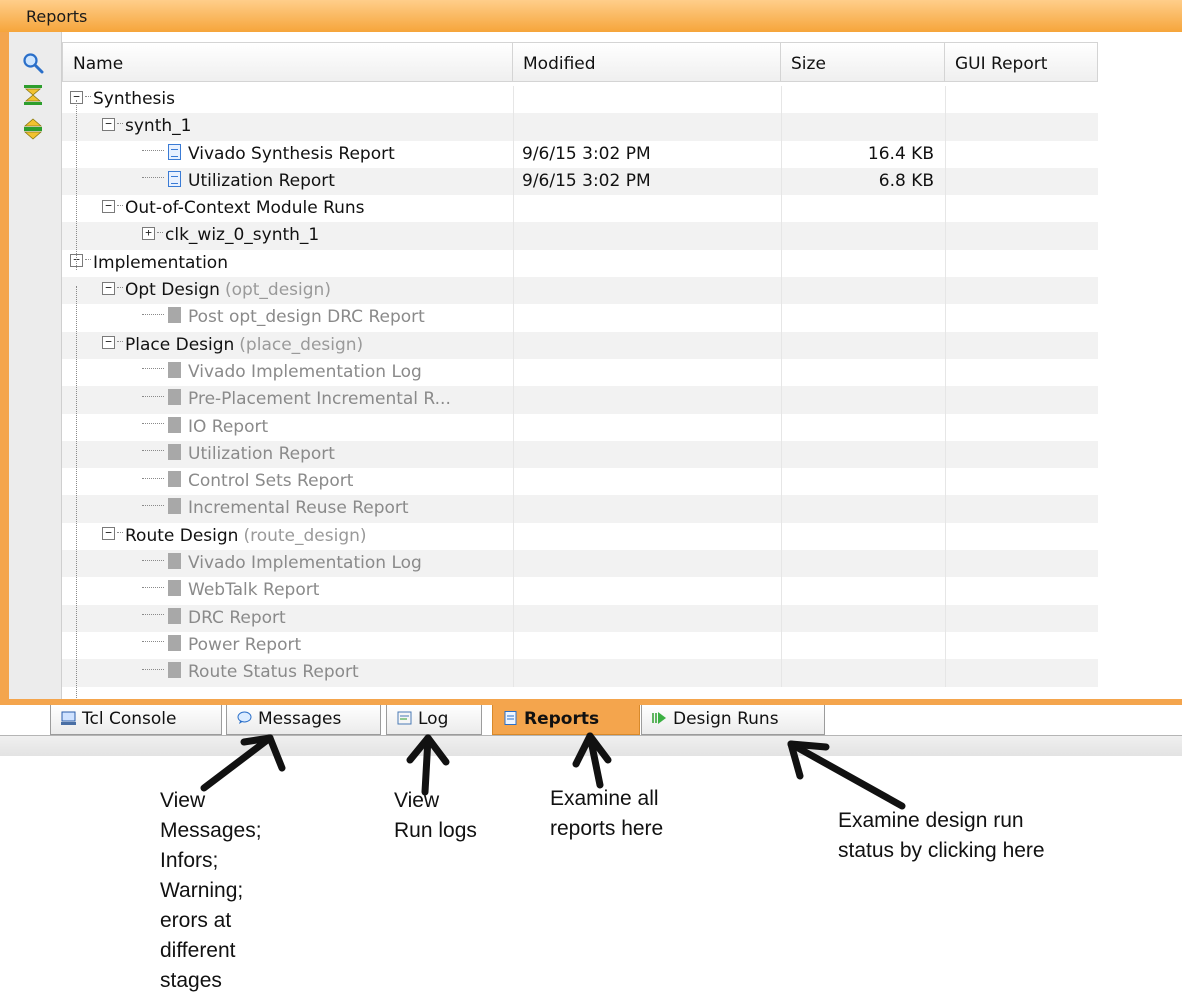  I want to click on row-name: − Place Design (place_design), so click(232, 345).